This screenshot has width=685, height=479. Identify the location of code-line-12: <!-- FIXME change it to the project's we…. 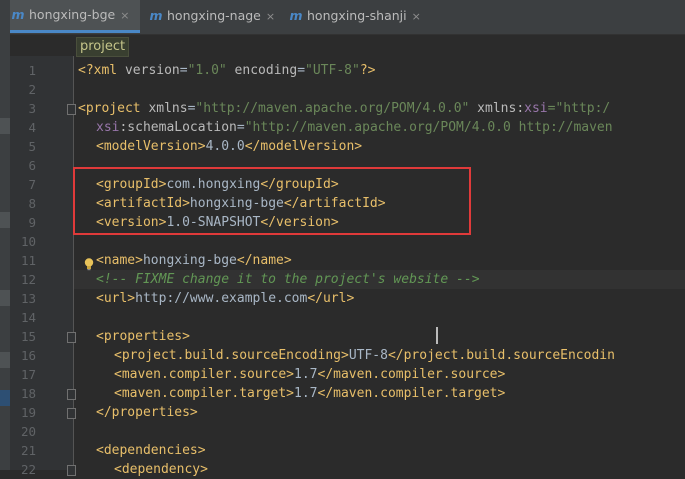
(288, 279).